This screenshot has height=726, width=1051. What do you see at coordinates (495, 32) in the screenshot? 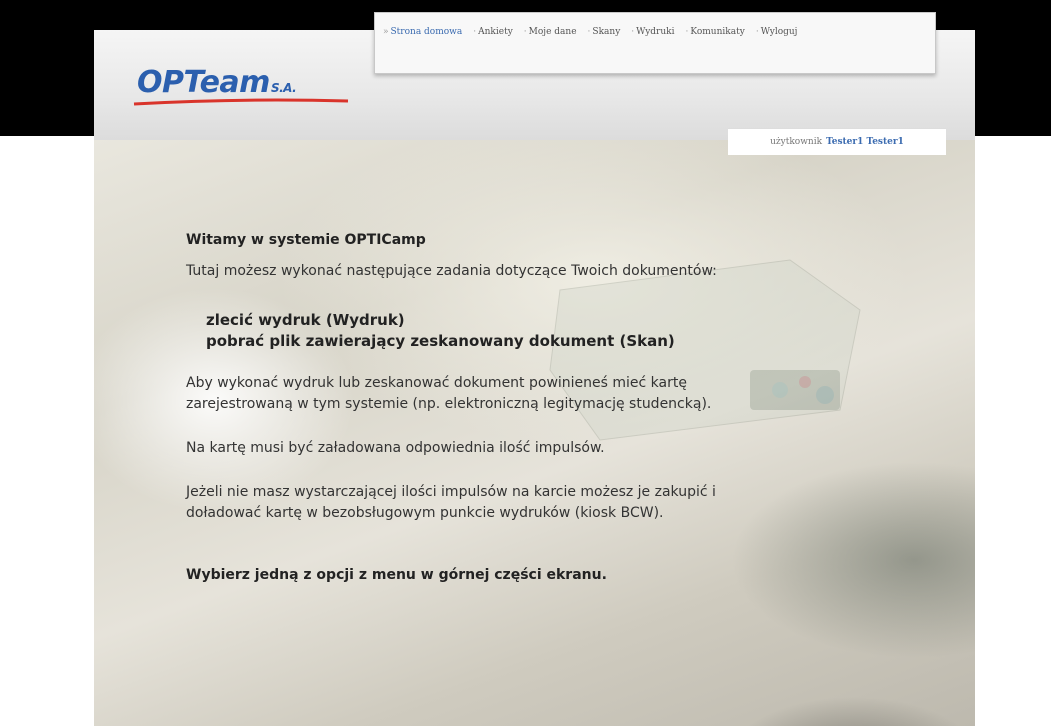
I see `nav-item-label: Ankiety` at bounding box center [495, 32].